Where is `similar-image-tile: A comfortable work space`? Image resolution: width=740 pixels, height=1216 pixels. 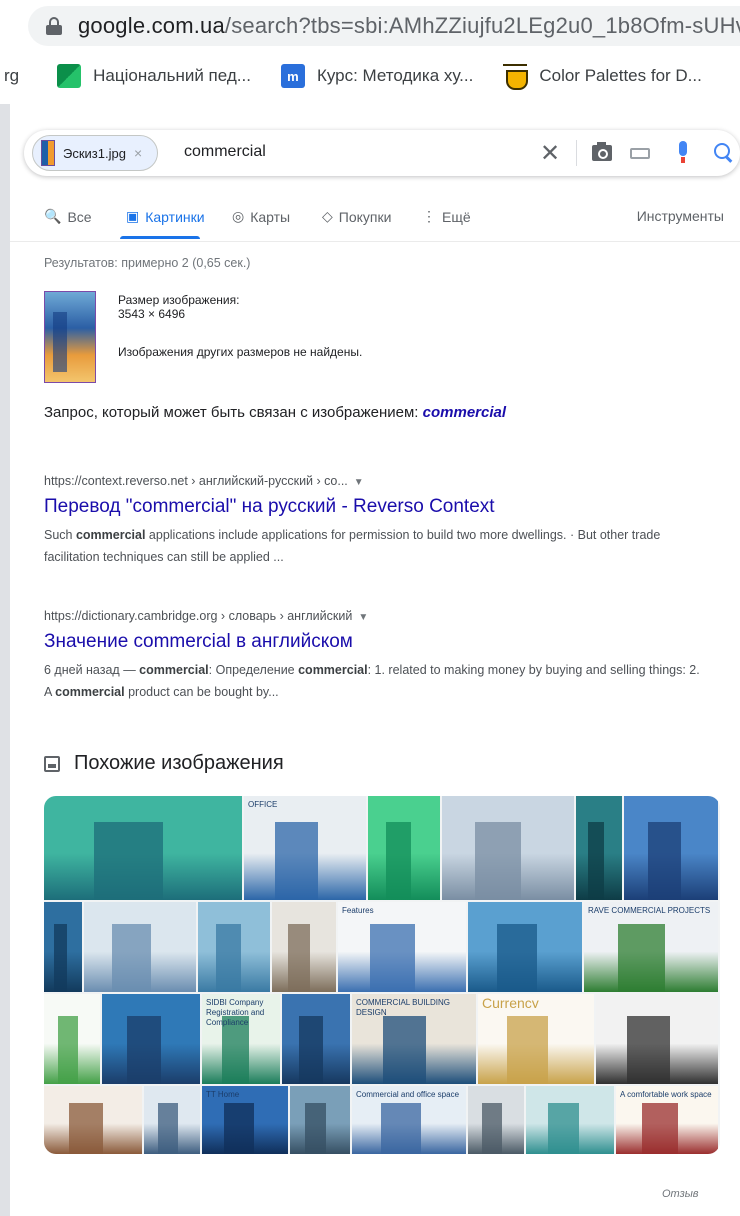
similar-image-tile: A comfortable work space is located at coordinates (667, 1120).